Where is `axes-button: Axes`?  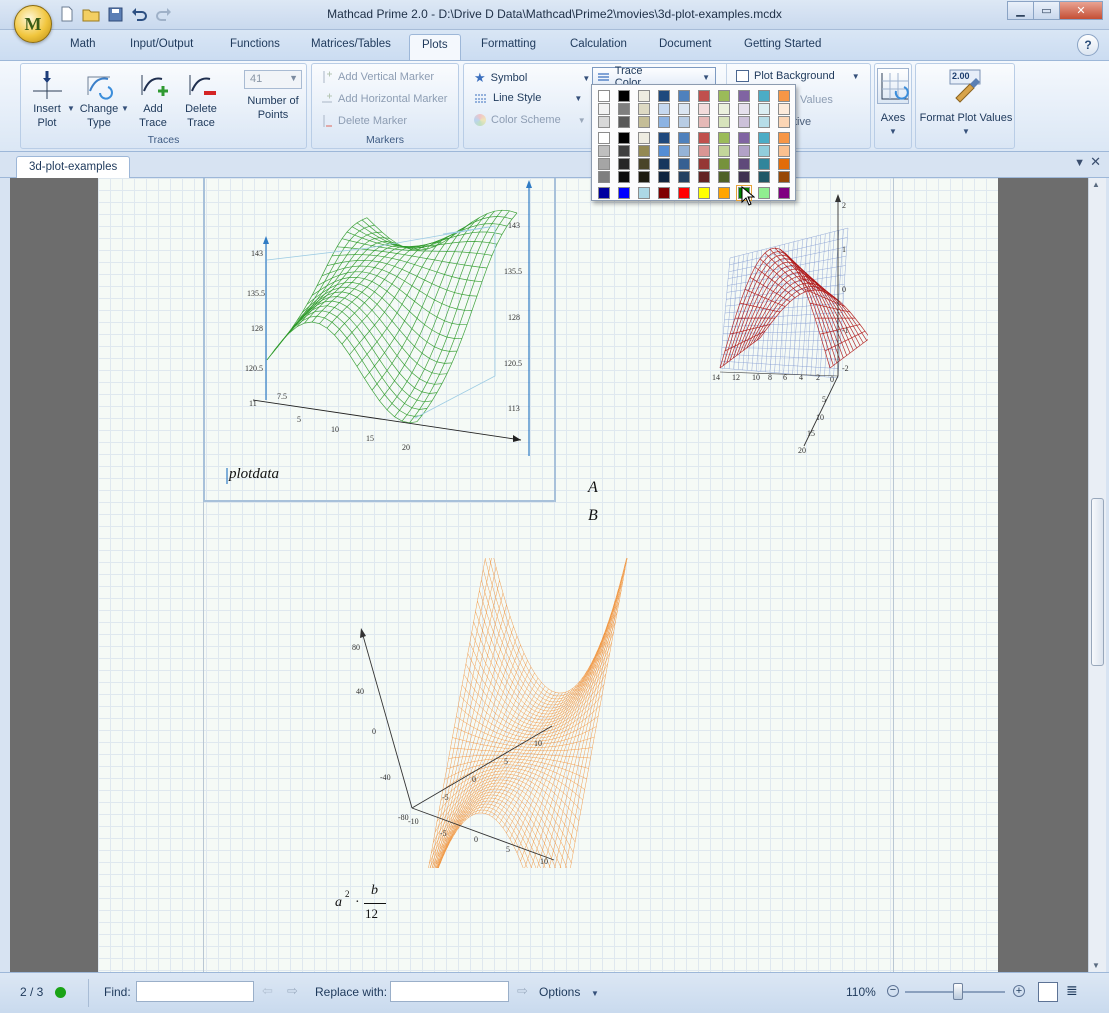 axes-button: Axes is located at coordinates (893, 118).